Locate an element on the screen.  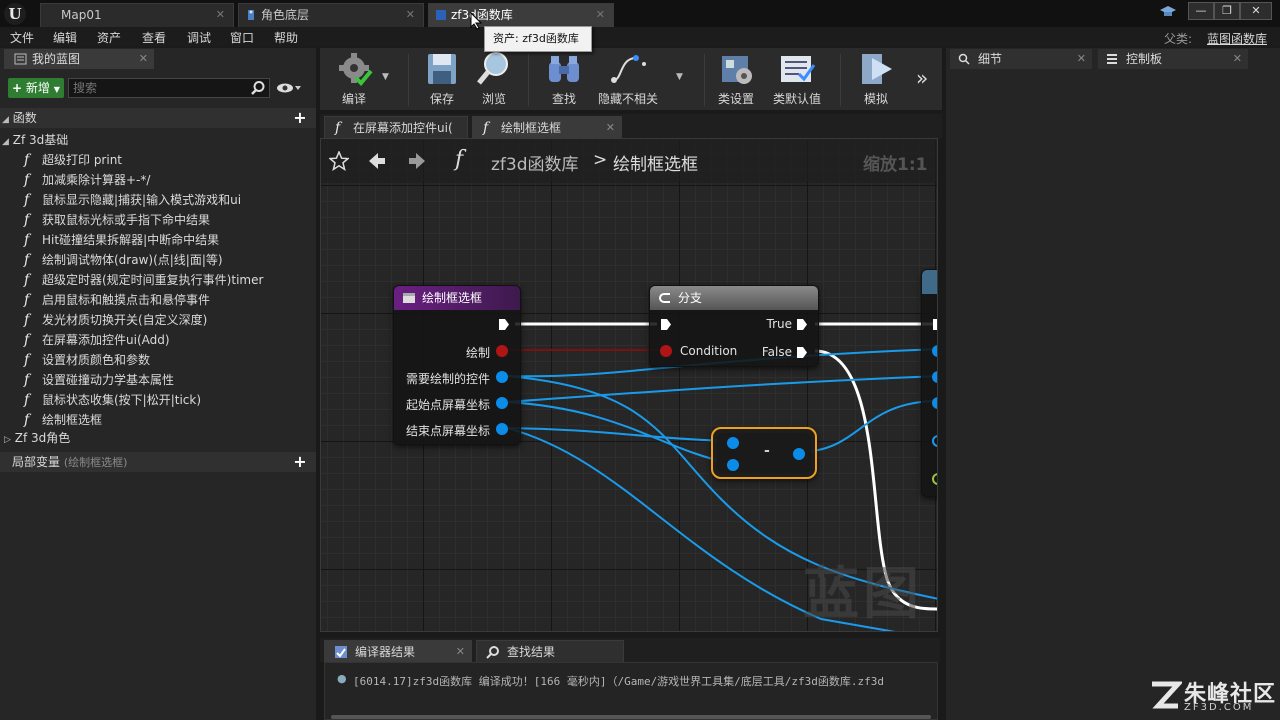
widget-output-pin is located at coordinates (502, 377).